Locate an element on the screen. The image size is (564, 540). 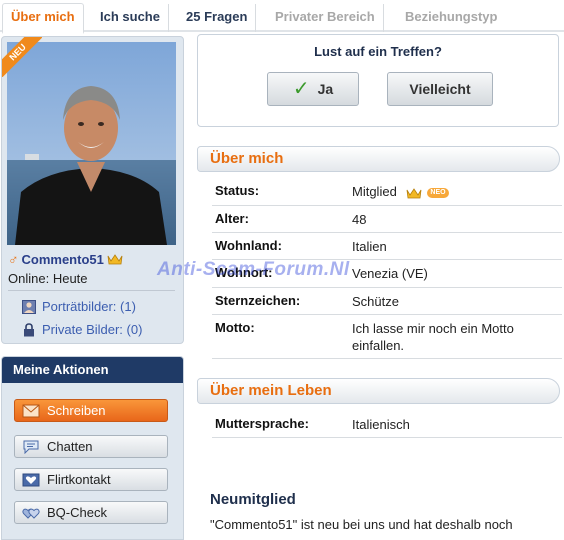
status-value: Mitglied is located at coordinates (374, 191).